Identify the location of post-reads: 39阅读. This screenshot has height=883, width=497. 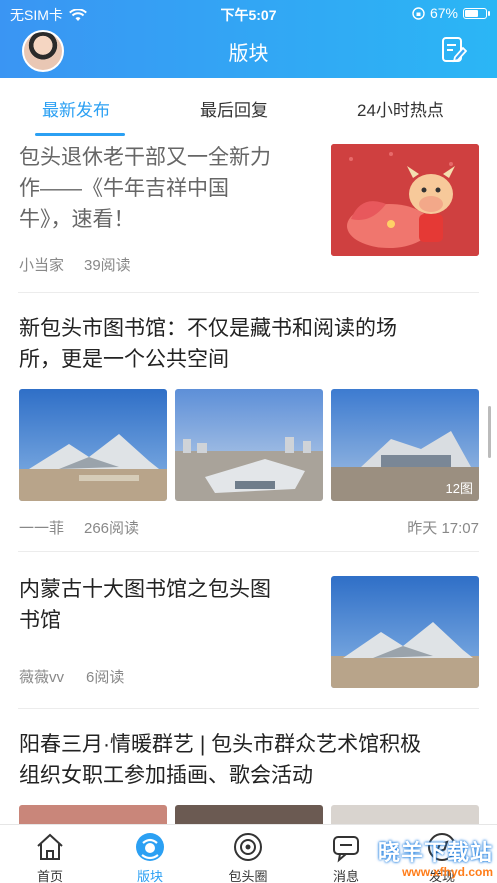
(107, 265).